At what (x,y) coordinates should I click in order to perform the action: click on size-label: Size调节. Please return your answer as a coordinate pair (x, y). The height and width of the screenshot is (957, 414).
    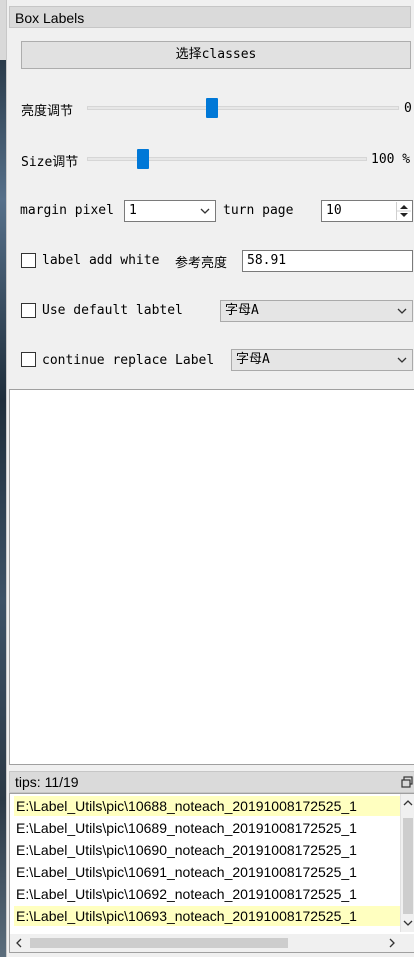
    Looking at the image, I should click on (50, 162).